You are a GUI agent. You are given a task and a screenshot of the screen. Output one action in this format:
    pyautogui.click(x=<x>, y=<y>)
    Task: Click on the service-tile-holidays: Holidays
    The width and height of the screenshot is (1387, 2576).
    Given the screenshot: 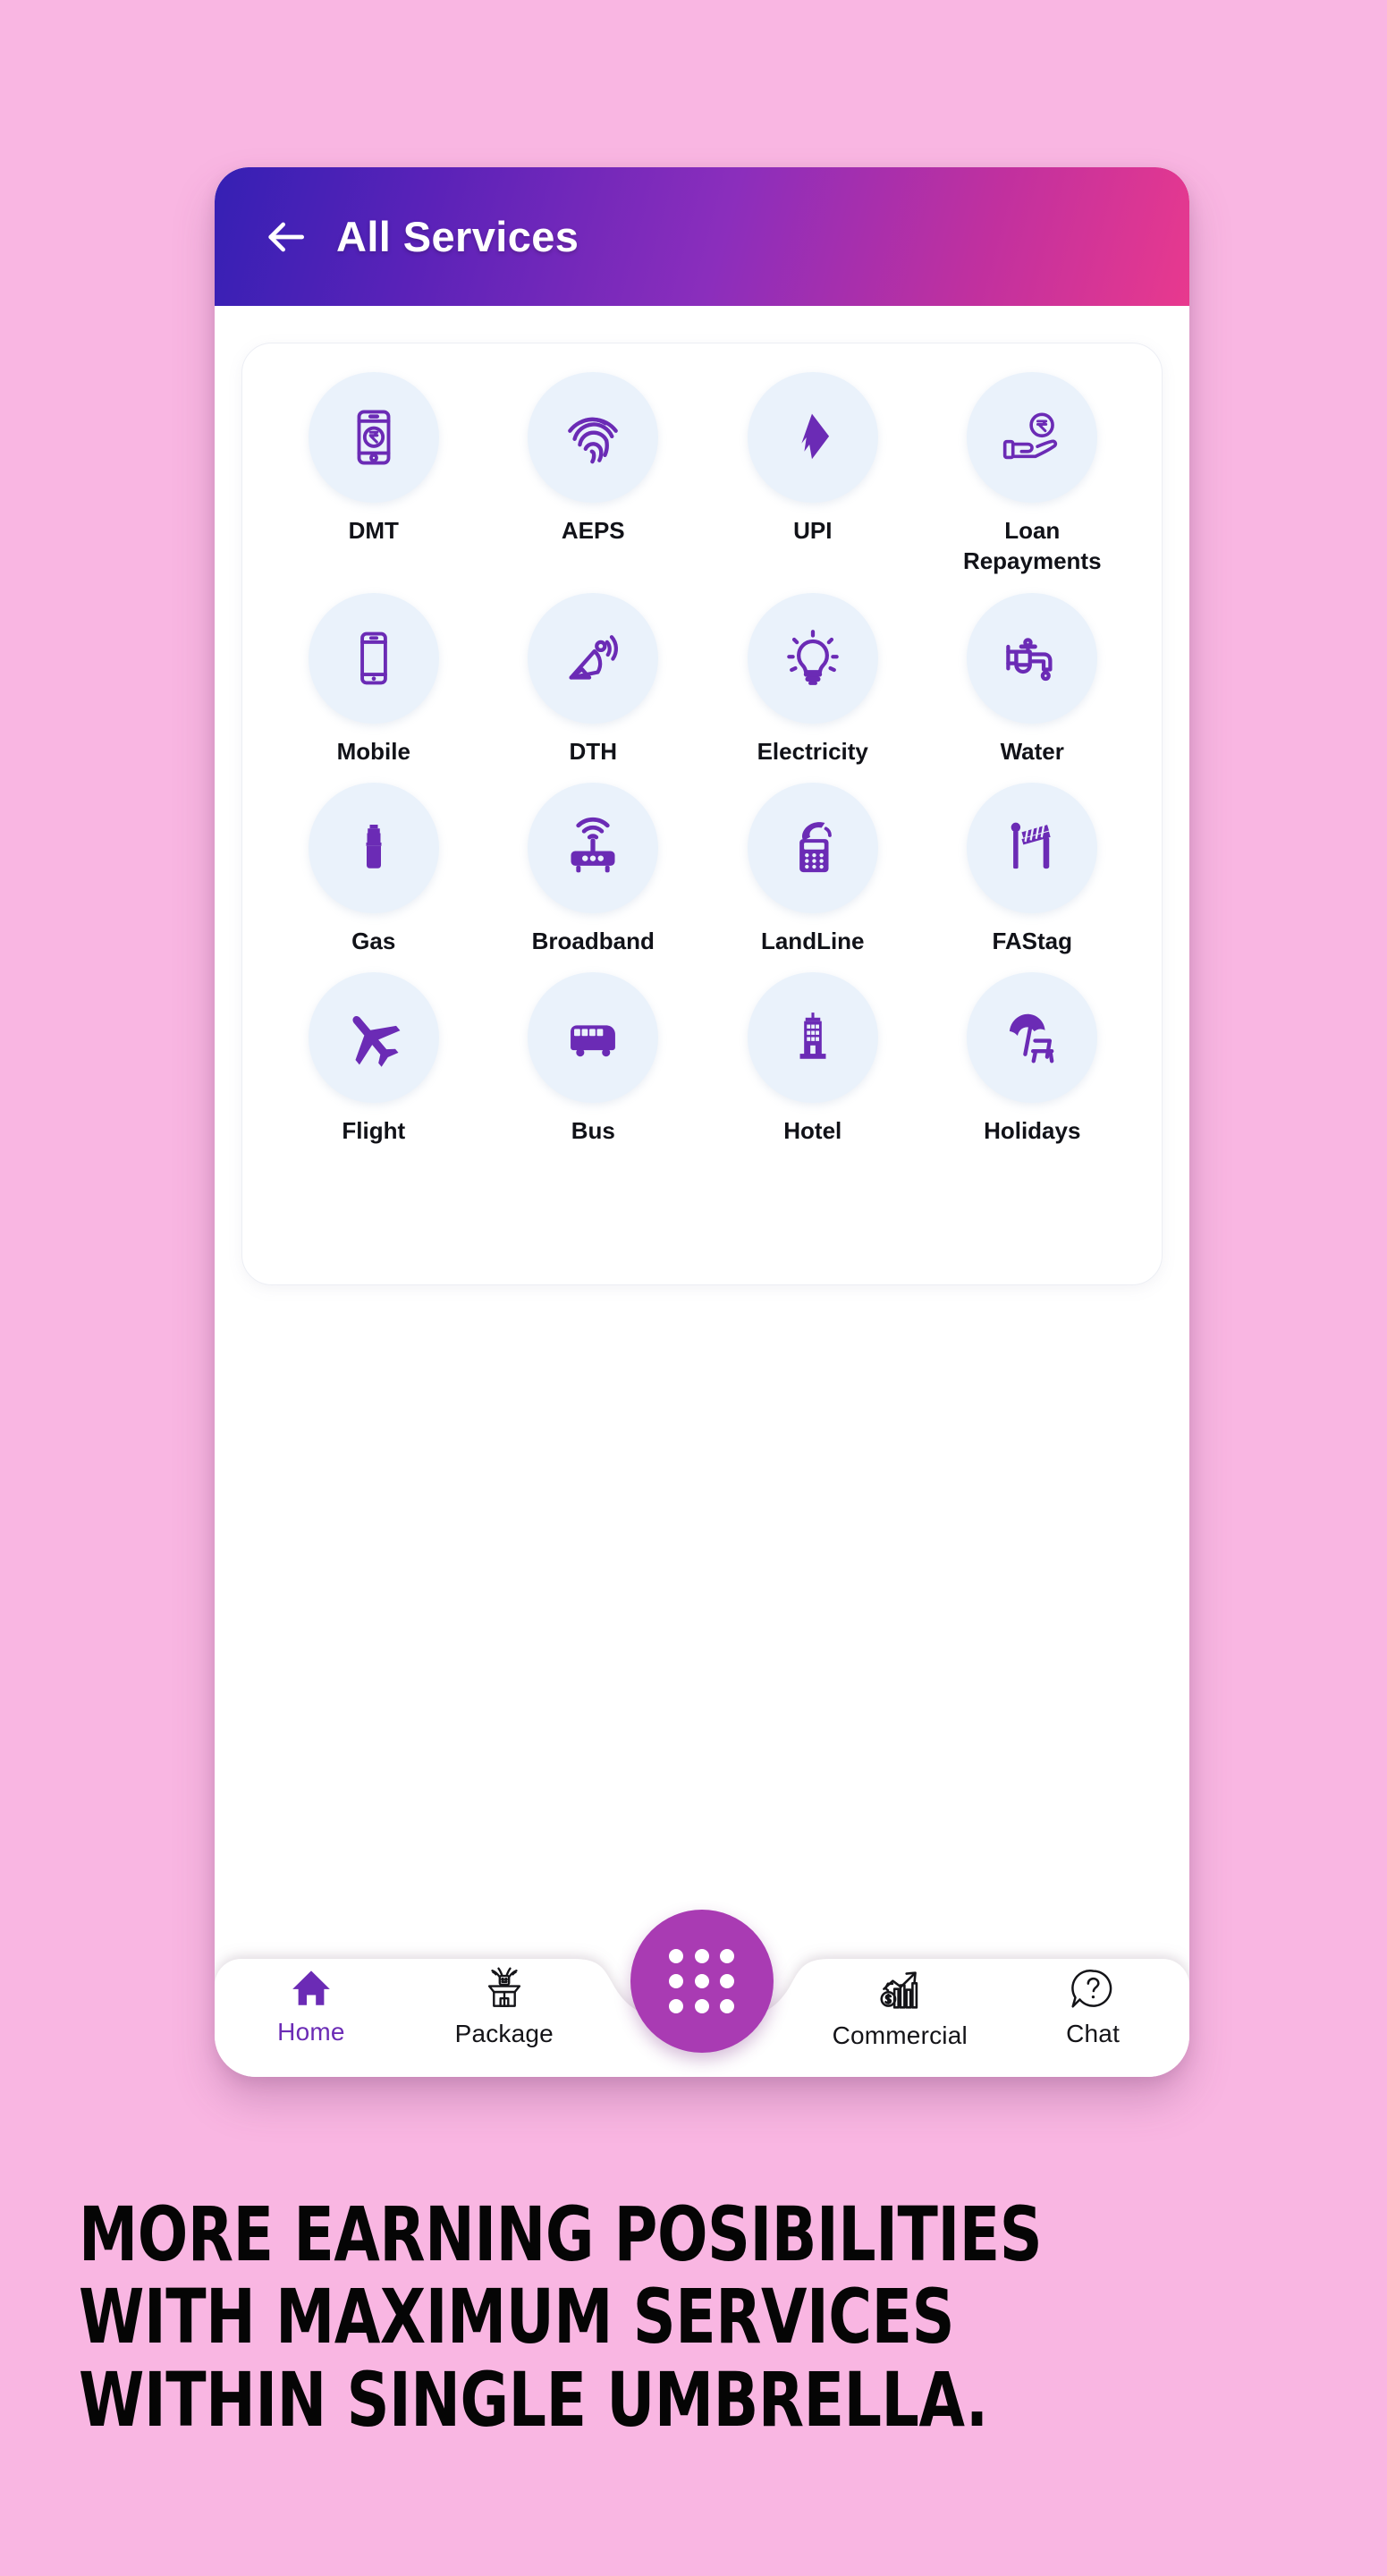 What is the action you would take?
    pyautogui.click(x=1033, y=1059)
    